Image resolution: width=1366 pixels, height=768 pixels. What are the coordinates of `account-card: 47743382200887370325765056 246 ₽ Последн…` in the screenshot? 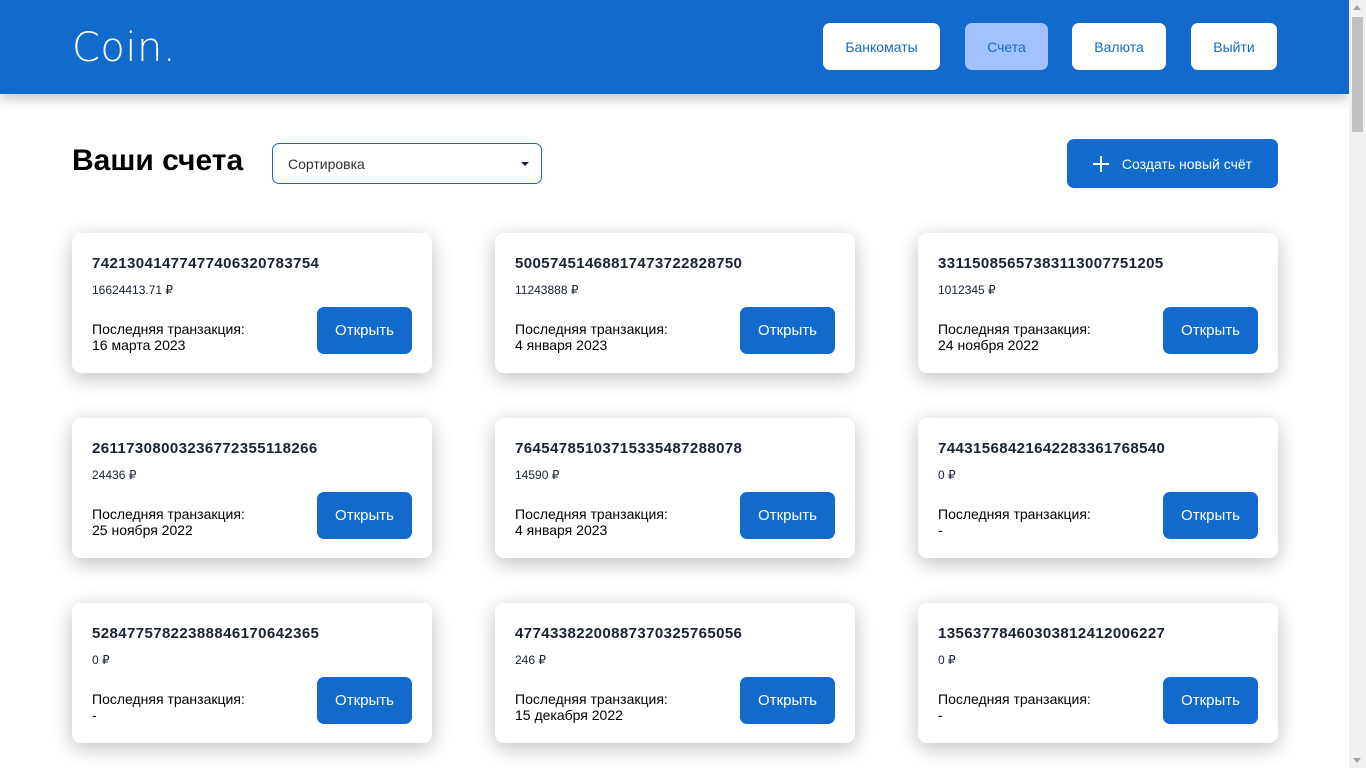 It's located at (675, 673).